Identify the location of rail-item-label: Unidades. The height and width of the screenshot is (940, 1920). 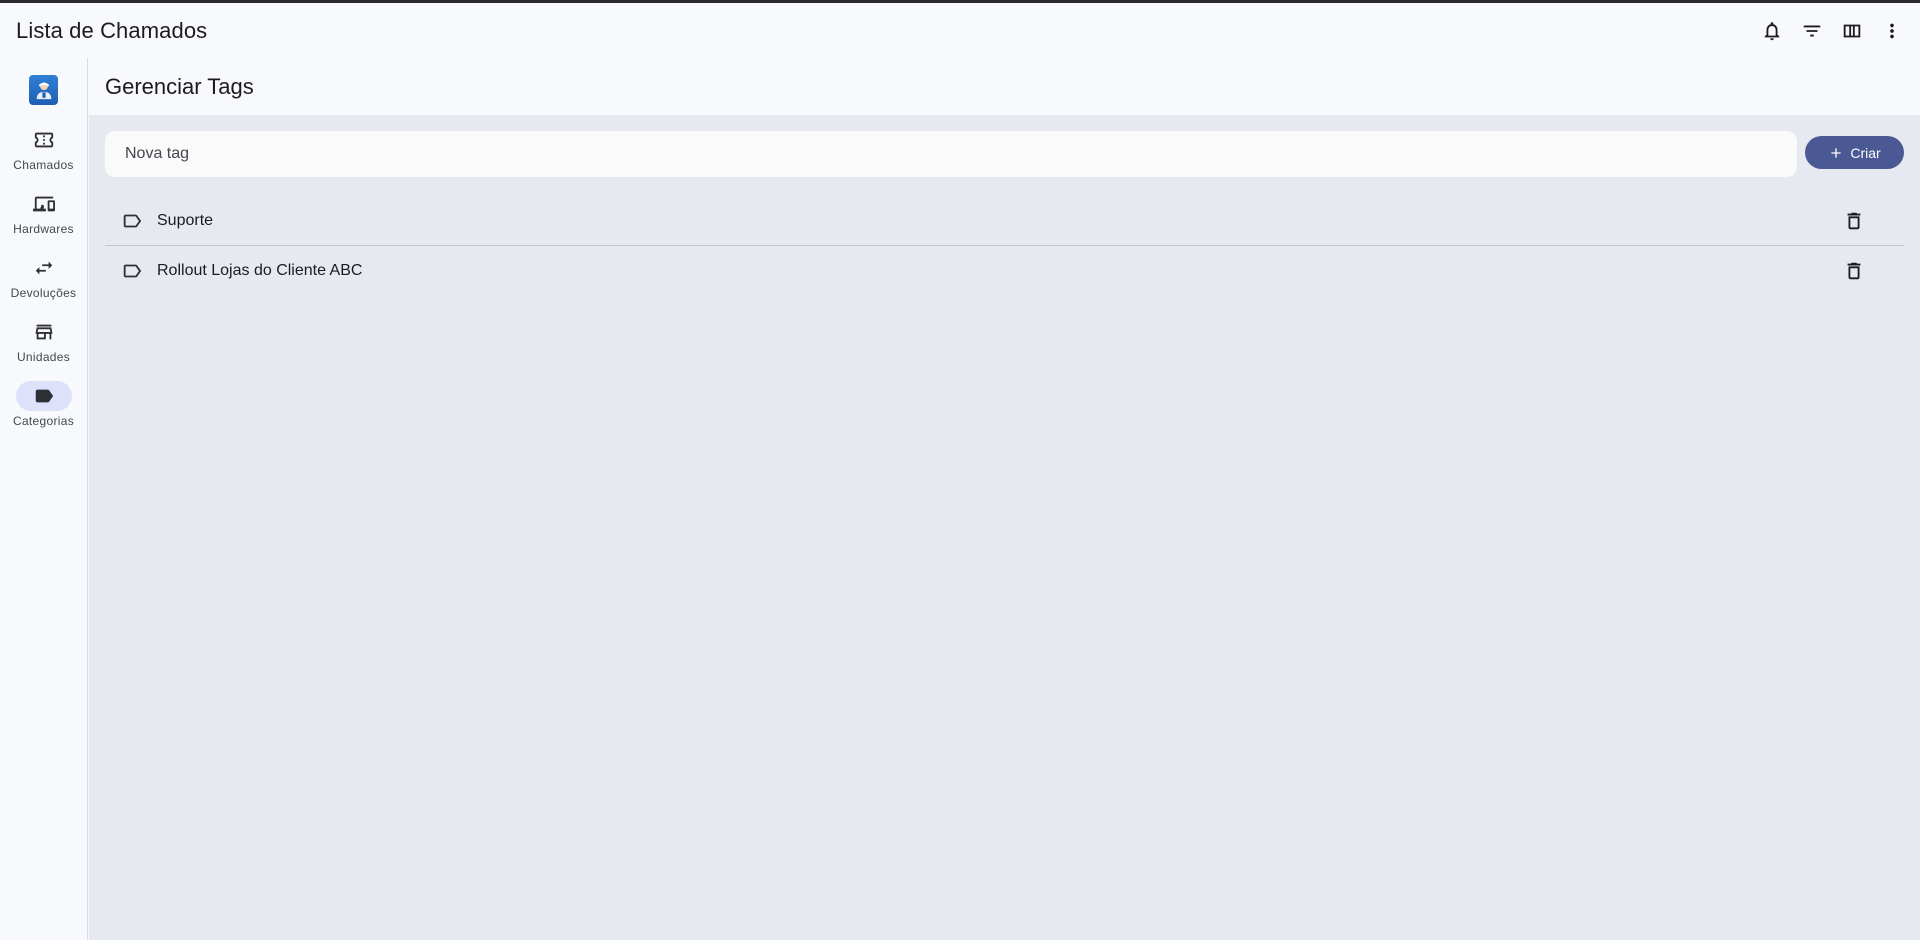
(43, 357).